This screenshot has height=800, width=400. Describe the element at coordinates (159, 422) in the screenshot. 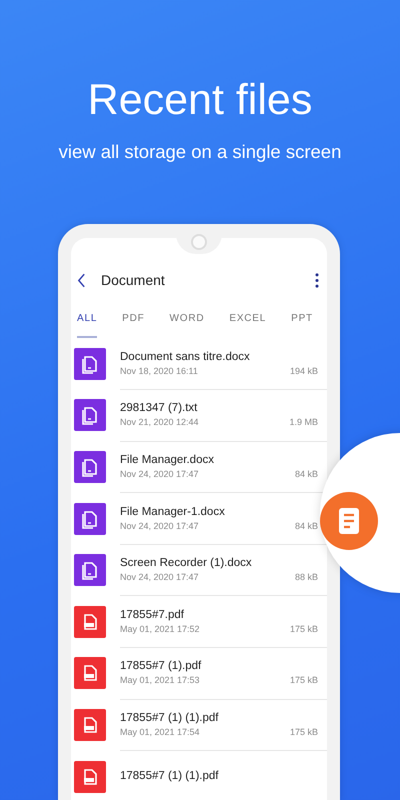

I see `file-date: Nov 21, 2020 12:44` at that location.